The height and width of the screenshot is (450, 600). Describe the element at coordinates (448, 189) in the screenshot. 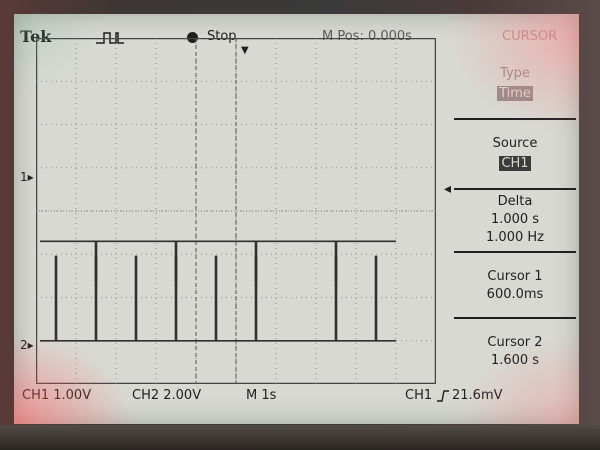

I see `trigger-level-icon: ◂` at that location.